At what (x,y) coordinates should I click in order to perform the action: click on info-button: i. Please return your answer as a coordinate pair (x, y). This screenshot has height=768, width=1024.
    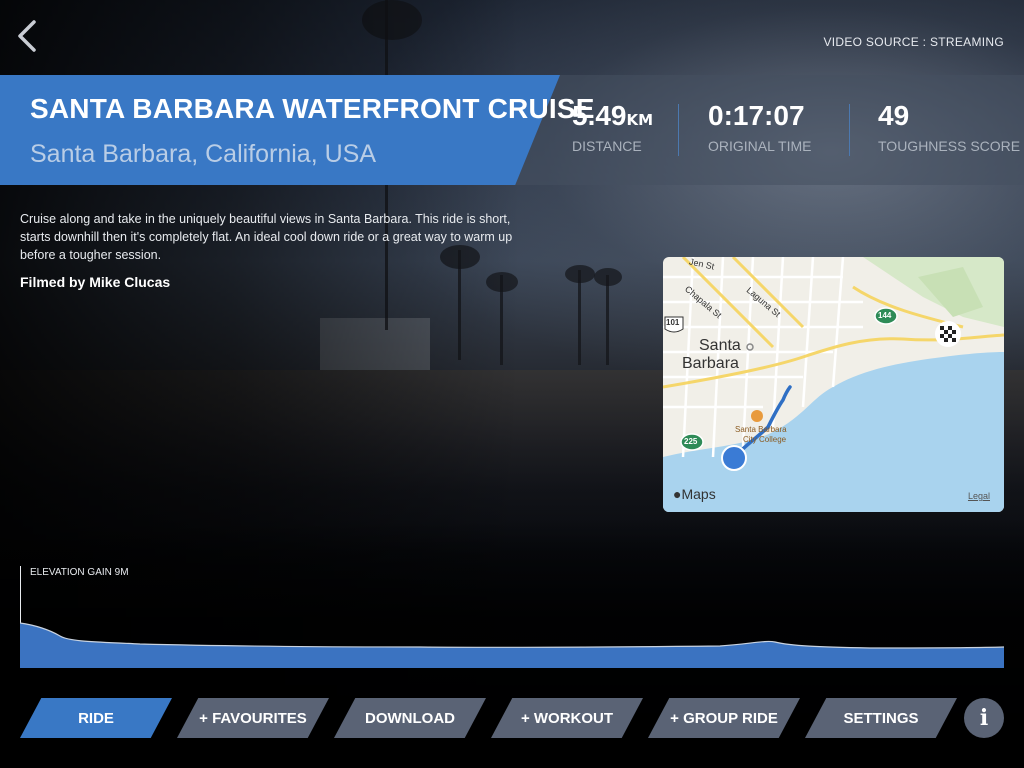
    Looking at the image, I should click on (984, 718).